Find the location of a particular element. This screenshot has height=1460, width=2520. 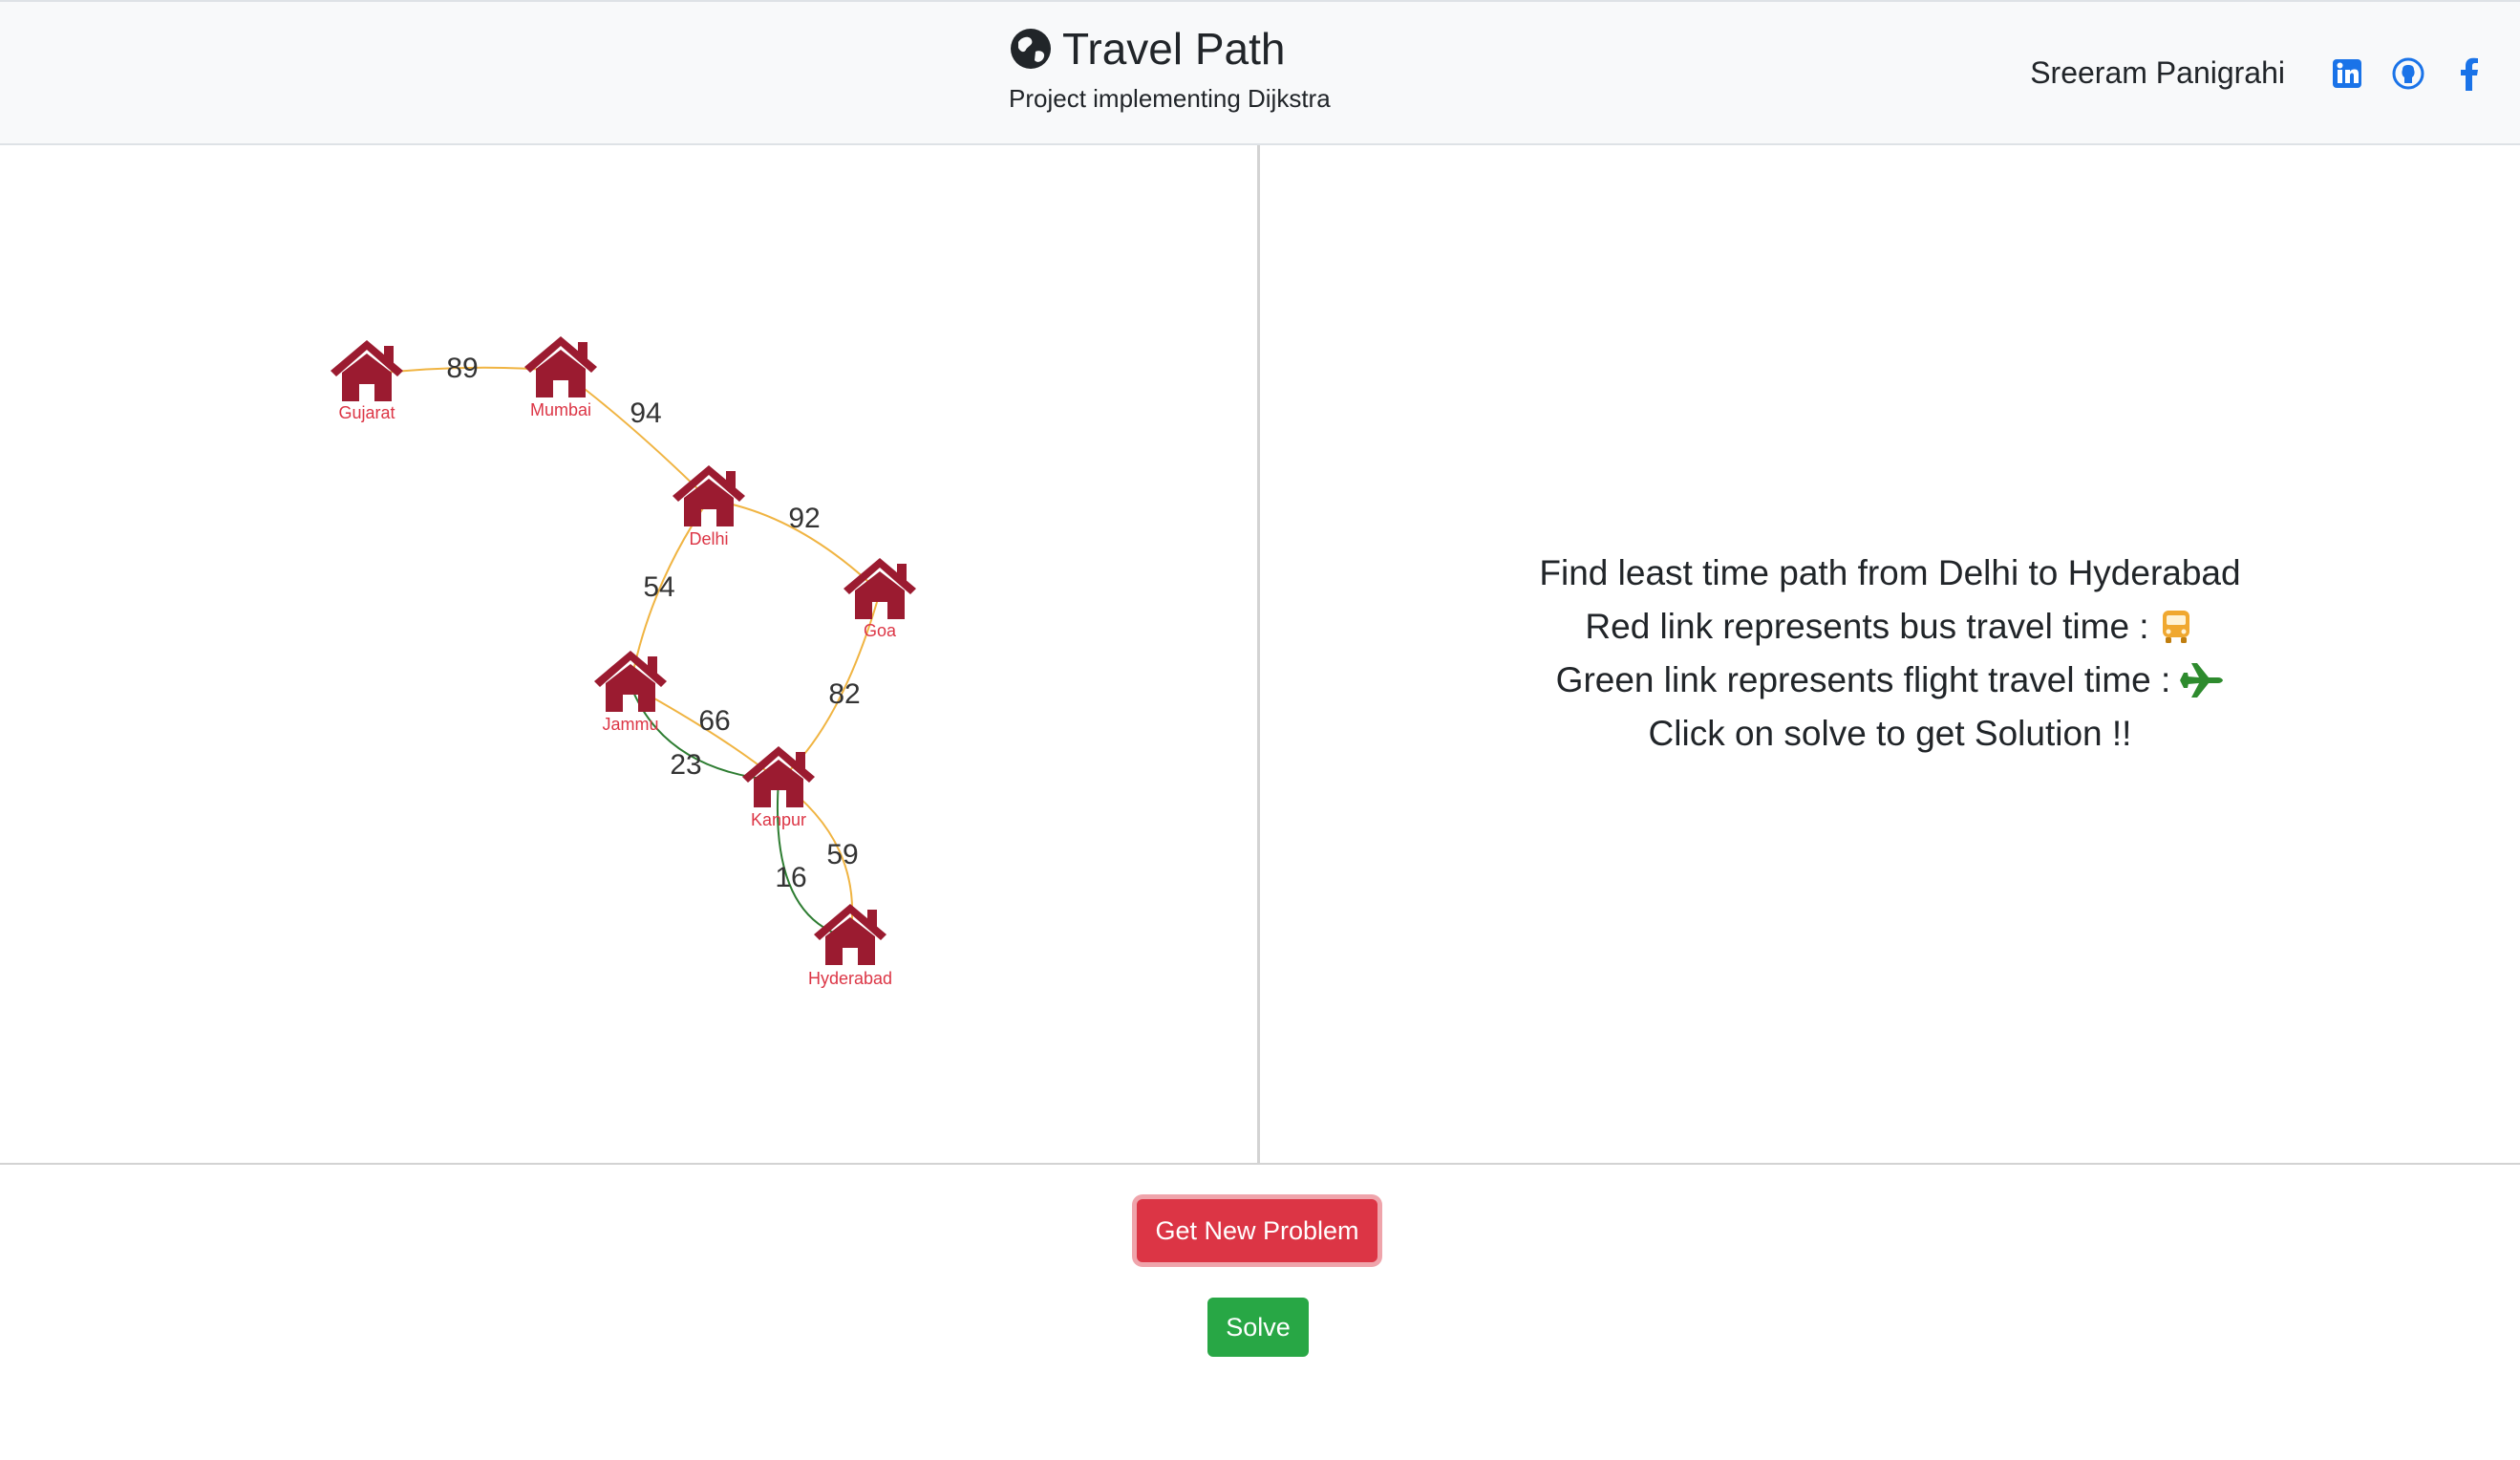

edge-weight-label: 59 is located at coordinates (842, 854).